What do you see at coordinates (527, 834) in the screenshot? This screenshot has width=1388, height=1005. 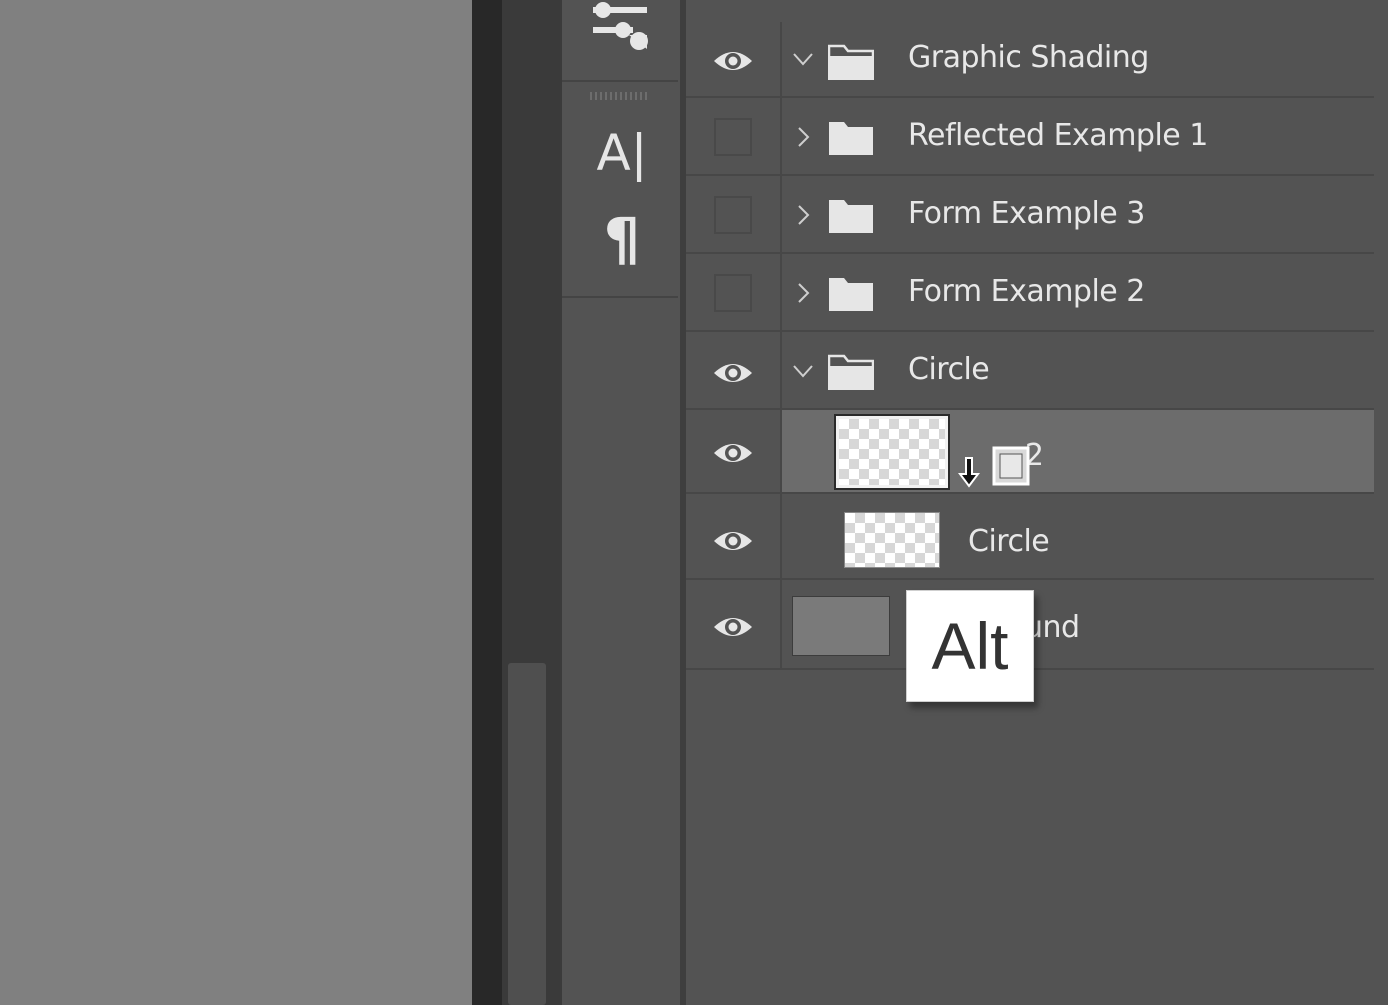 I see `scrollbar-thumb` at bounding box center [527, 834].